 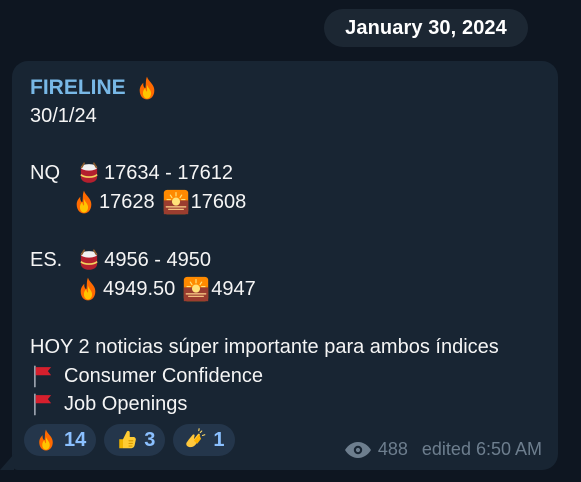 What do you see at coordinates (158, 260) in the screenshot?
I see `es-range: 4956 - 4950` at bounding box center [158, 260].